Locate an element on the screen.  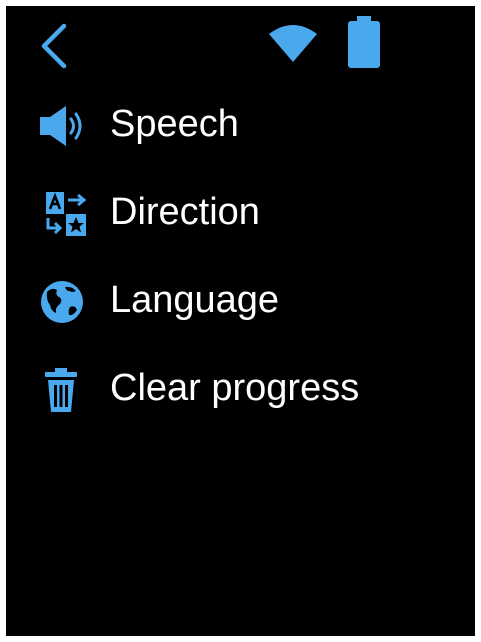
menu-item-clear-progress: Clear progress is located at coordinates (240, 390).